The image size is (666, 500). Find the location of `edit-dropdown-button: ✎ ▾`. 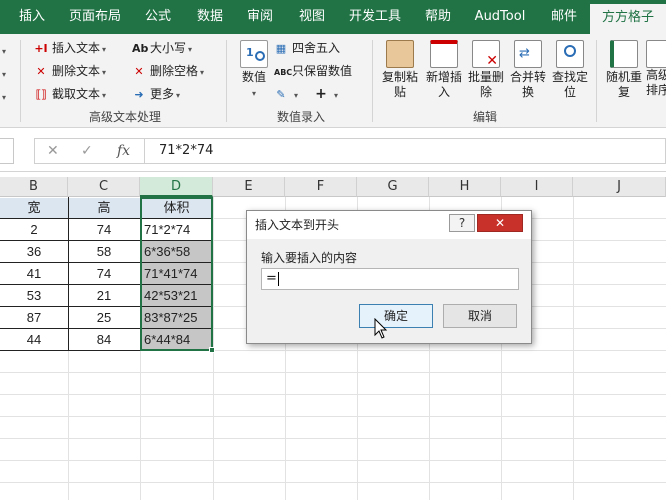

edit-dropdown-button: ✎ ▾ is located at coordinates (286, 94).